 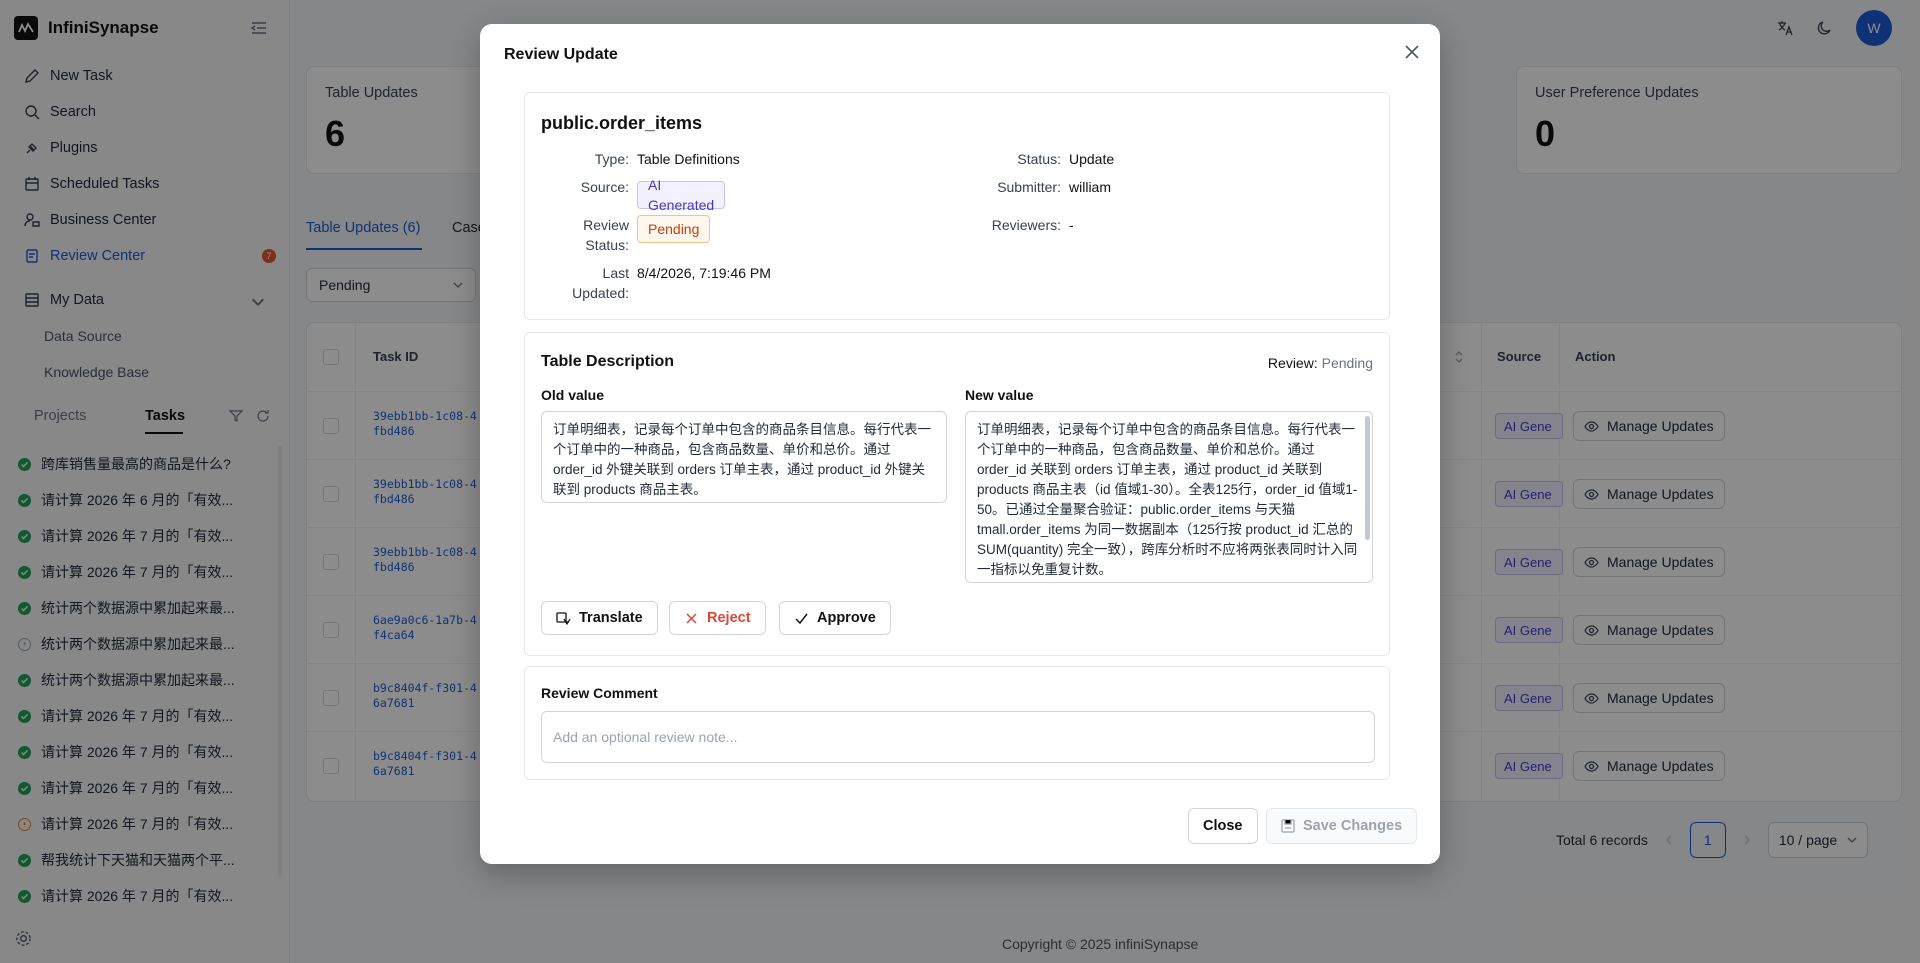 What do you see at coordinates (688, 159) in the screenshot?
I see `field-value: Table Definitions` at bounding box center [688, 159].